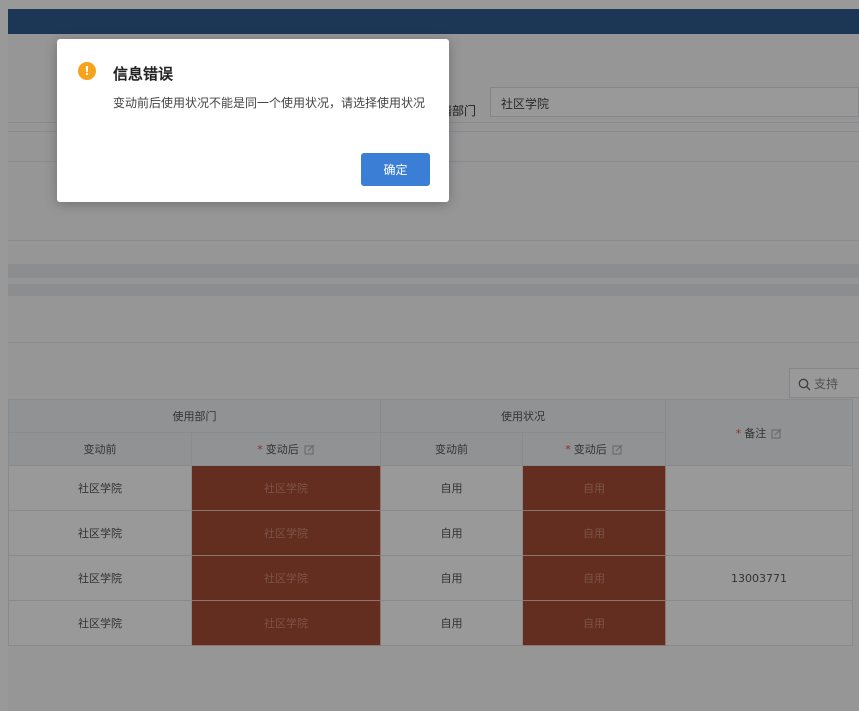  I want to click on dialog-message: 变动前后使用状况不能是同一个使用状况，请选择使用状况, so click(269, 103).